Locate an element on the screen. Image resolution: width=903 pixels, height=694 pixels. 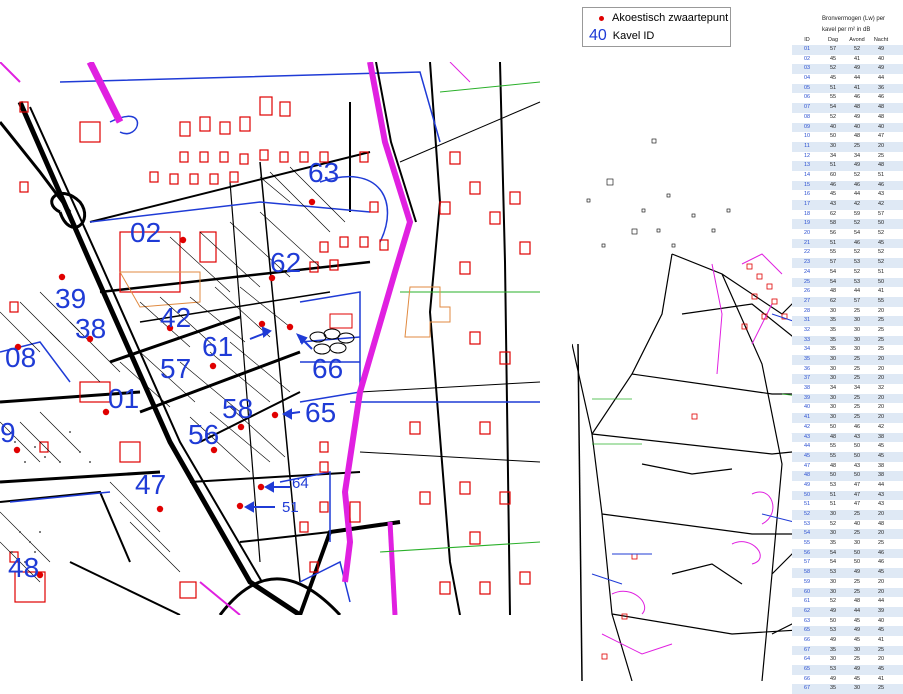
row-nacht: 39 is located at coordinates (881, 610).